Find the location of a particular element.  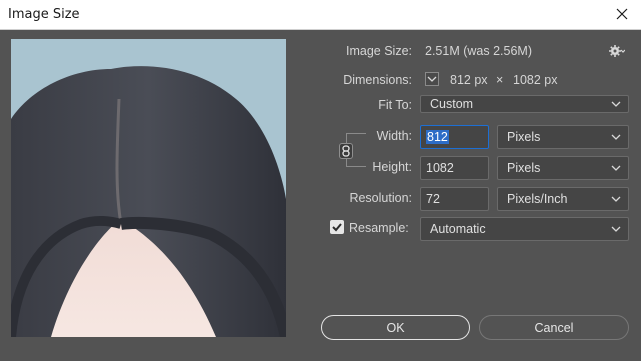

close-icon is located at coordinates (622, 15).